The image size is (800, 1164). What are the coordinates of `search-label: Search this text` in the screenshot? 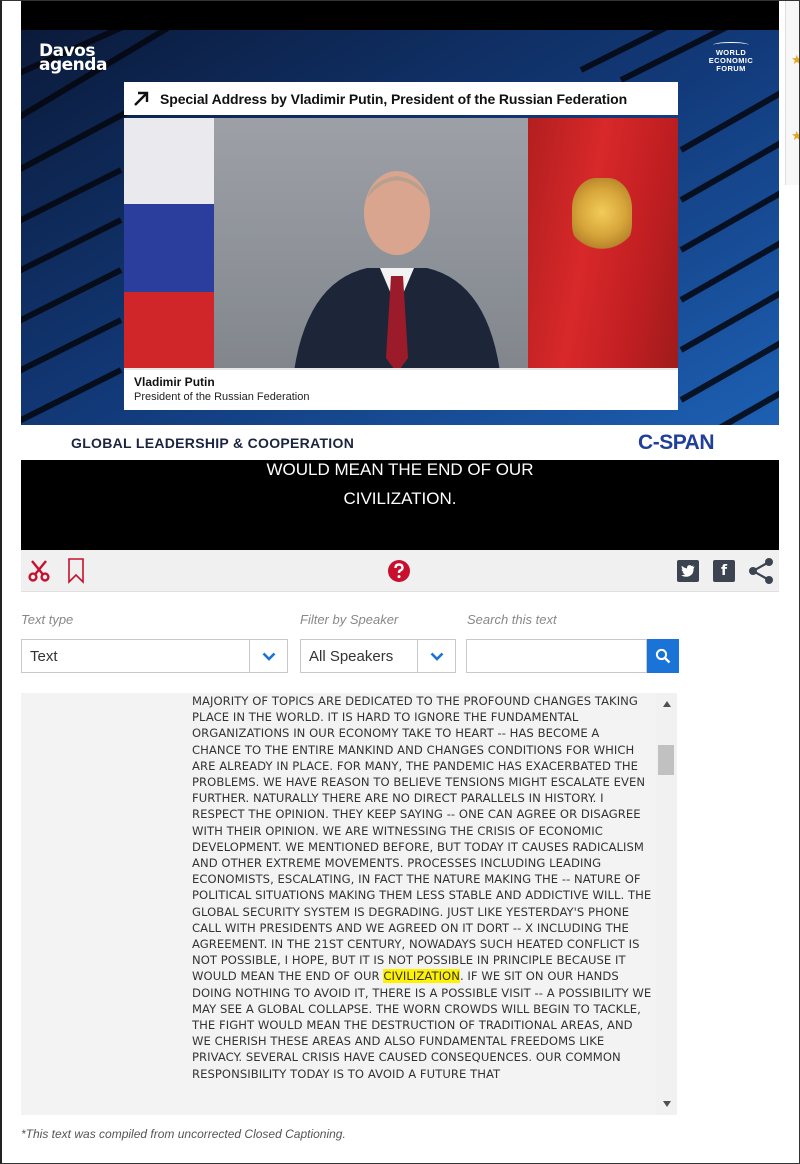 It's located at (512, 619).